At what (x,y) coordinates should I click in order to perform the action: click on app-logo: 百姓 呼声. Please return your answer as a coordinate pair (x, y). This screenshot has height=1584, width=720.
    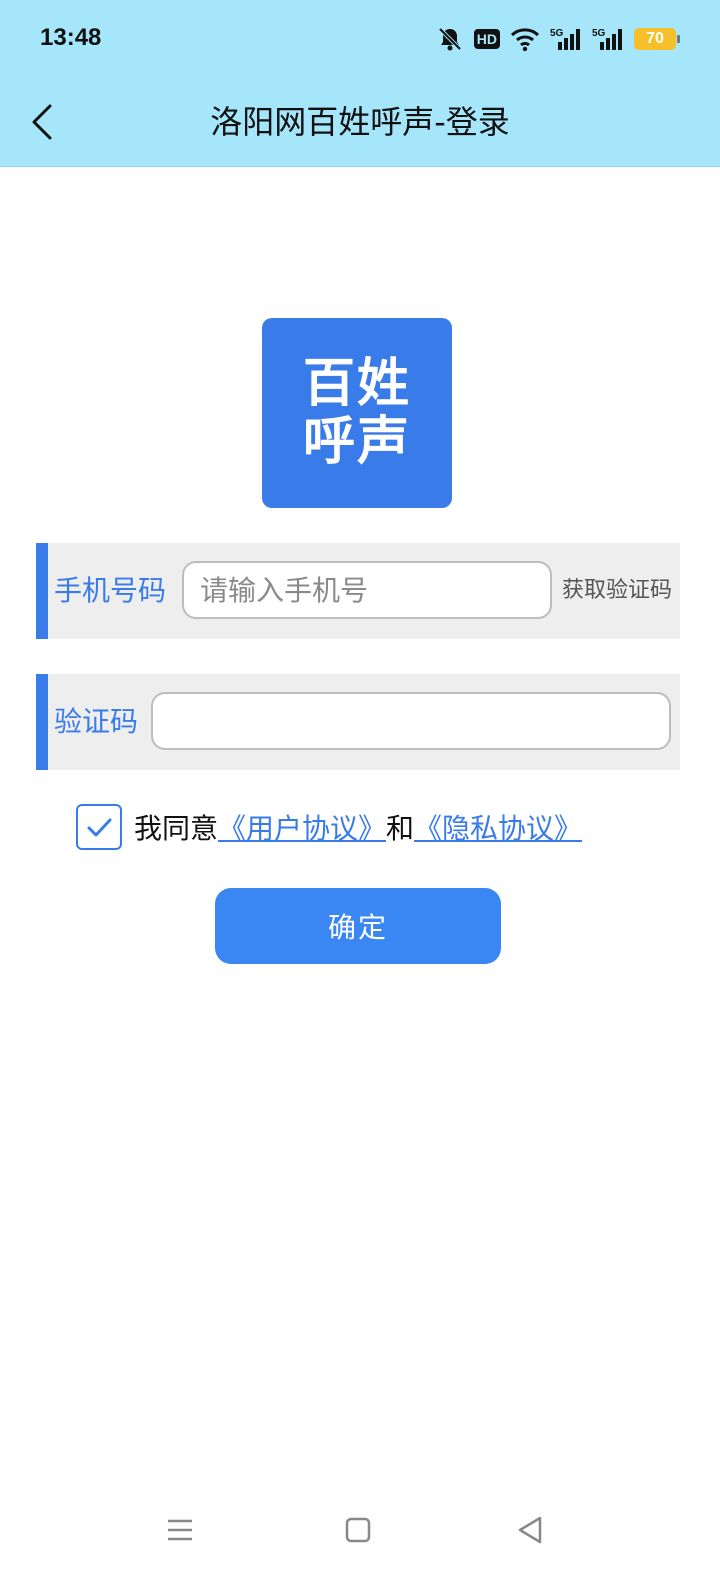
    Looking at the image, I should click on (357, 413).